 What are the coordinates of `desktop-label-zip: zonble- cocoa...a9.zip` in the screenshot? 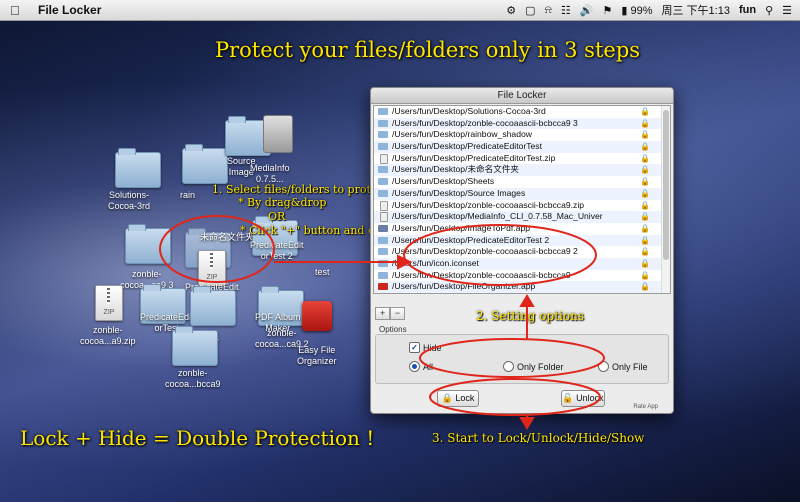 It's located at (108, 336).